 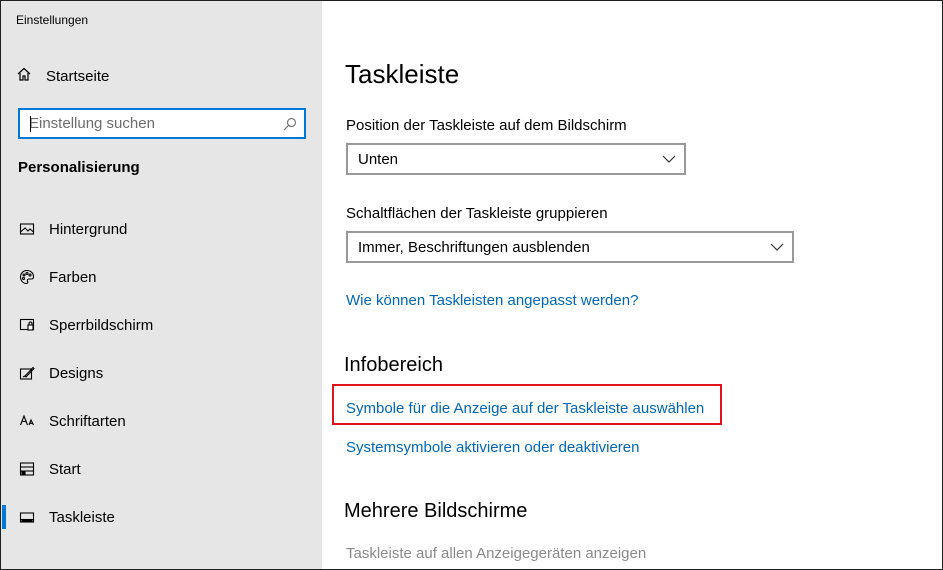 What do you see at coordinates (27, 373) in the screenshot?
I see `brush-icon` at bounding box center [27, 373].